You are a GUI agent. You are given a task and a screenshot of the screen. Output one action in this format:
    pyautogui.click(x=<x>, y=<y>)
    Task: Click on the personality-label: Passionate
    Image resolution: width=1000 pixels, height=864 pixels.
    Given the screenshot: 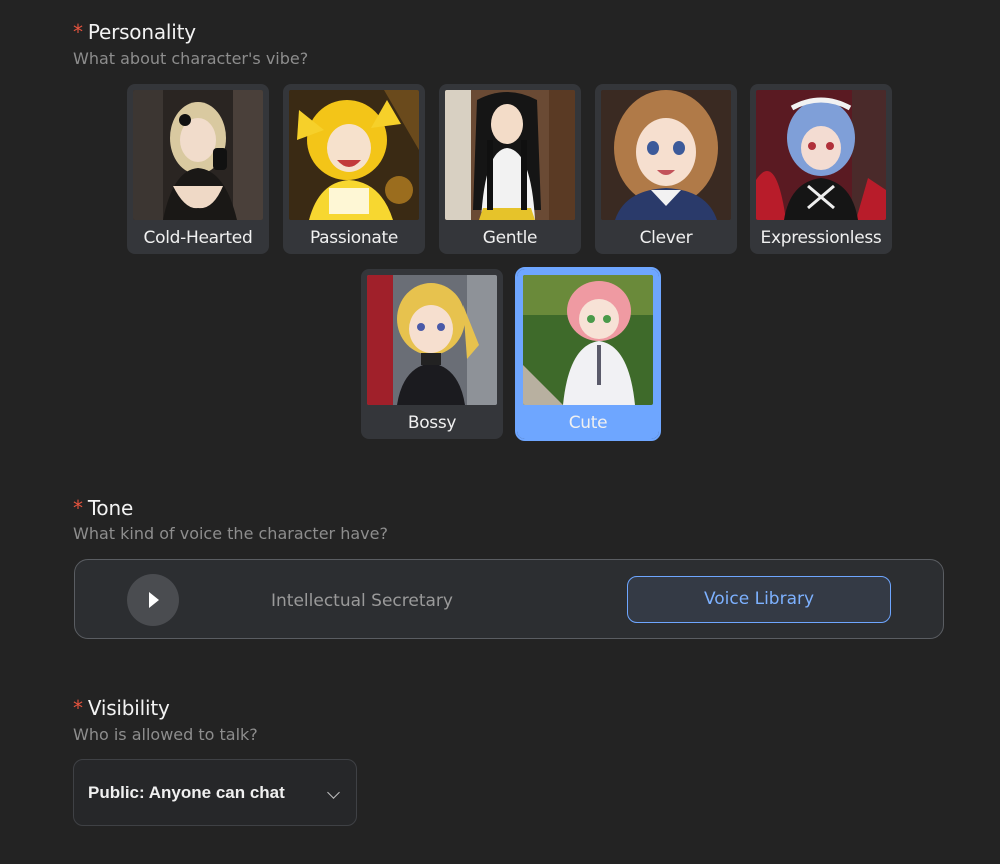 What is the action you would take?
    pyautogui.click(x=354, y=238)
    